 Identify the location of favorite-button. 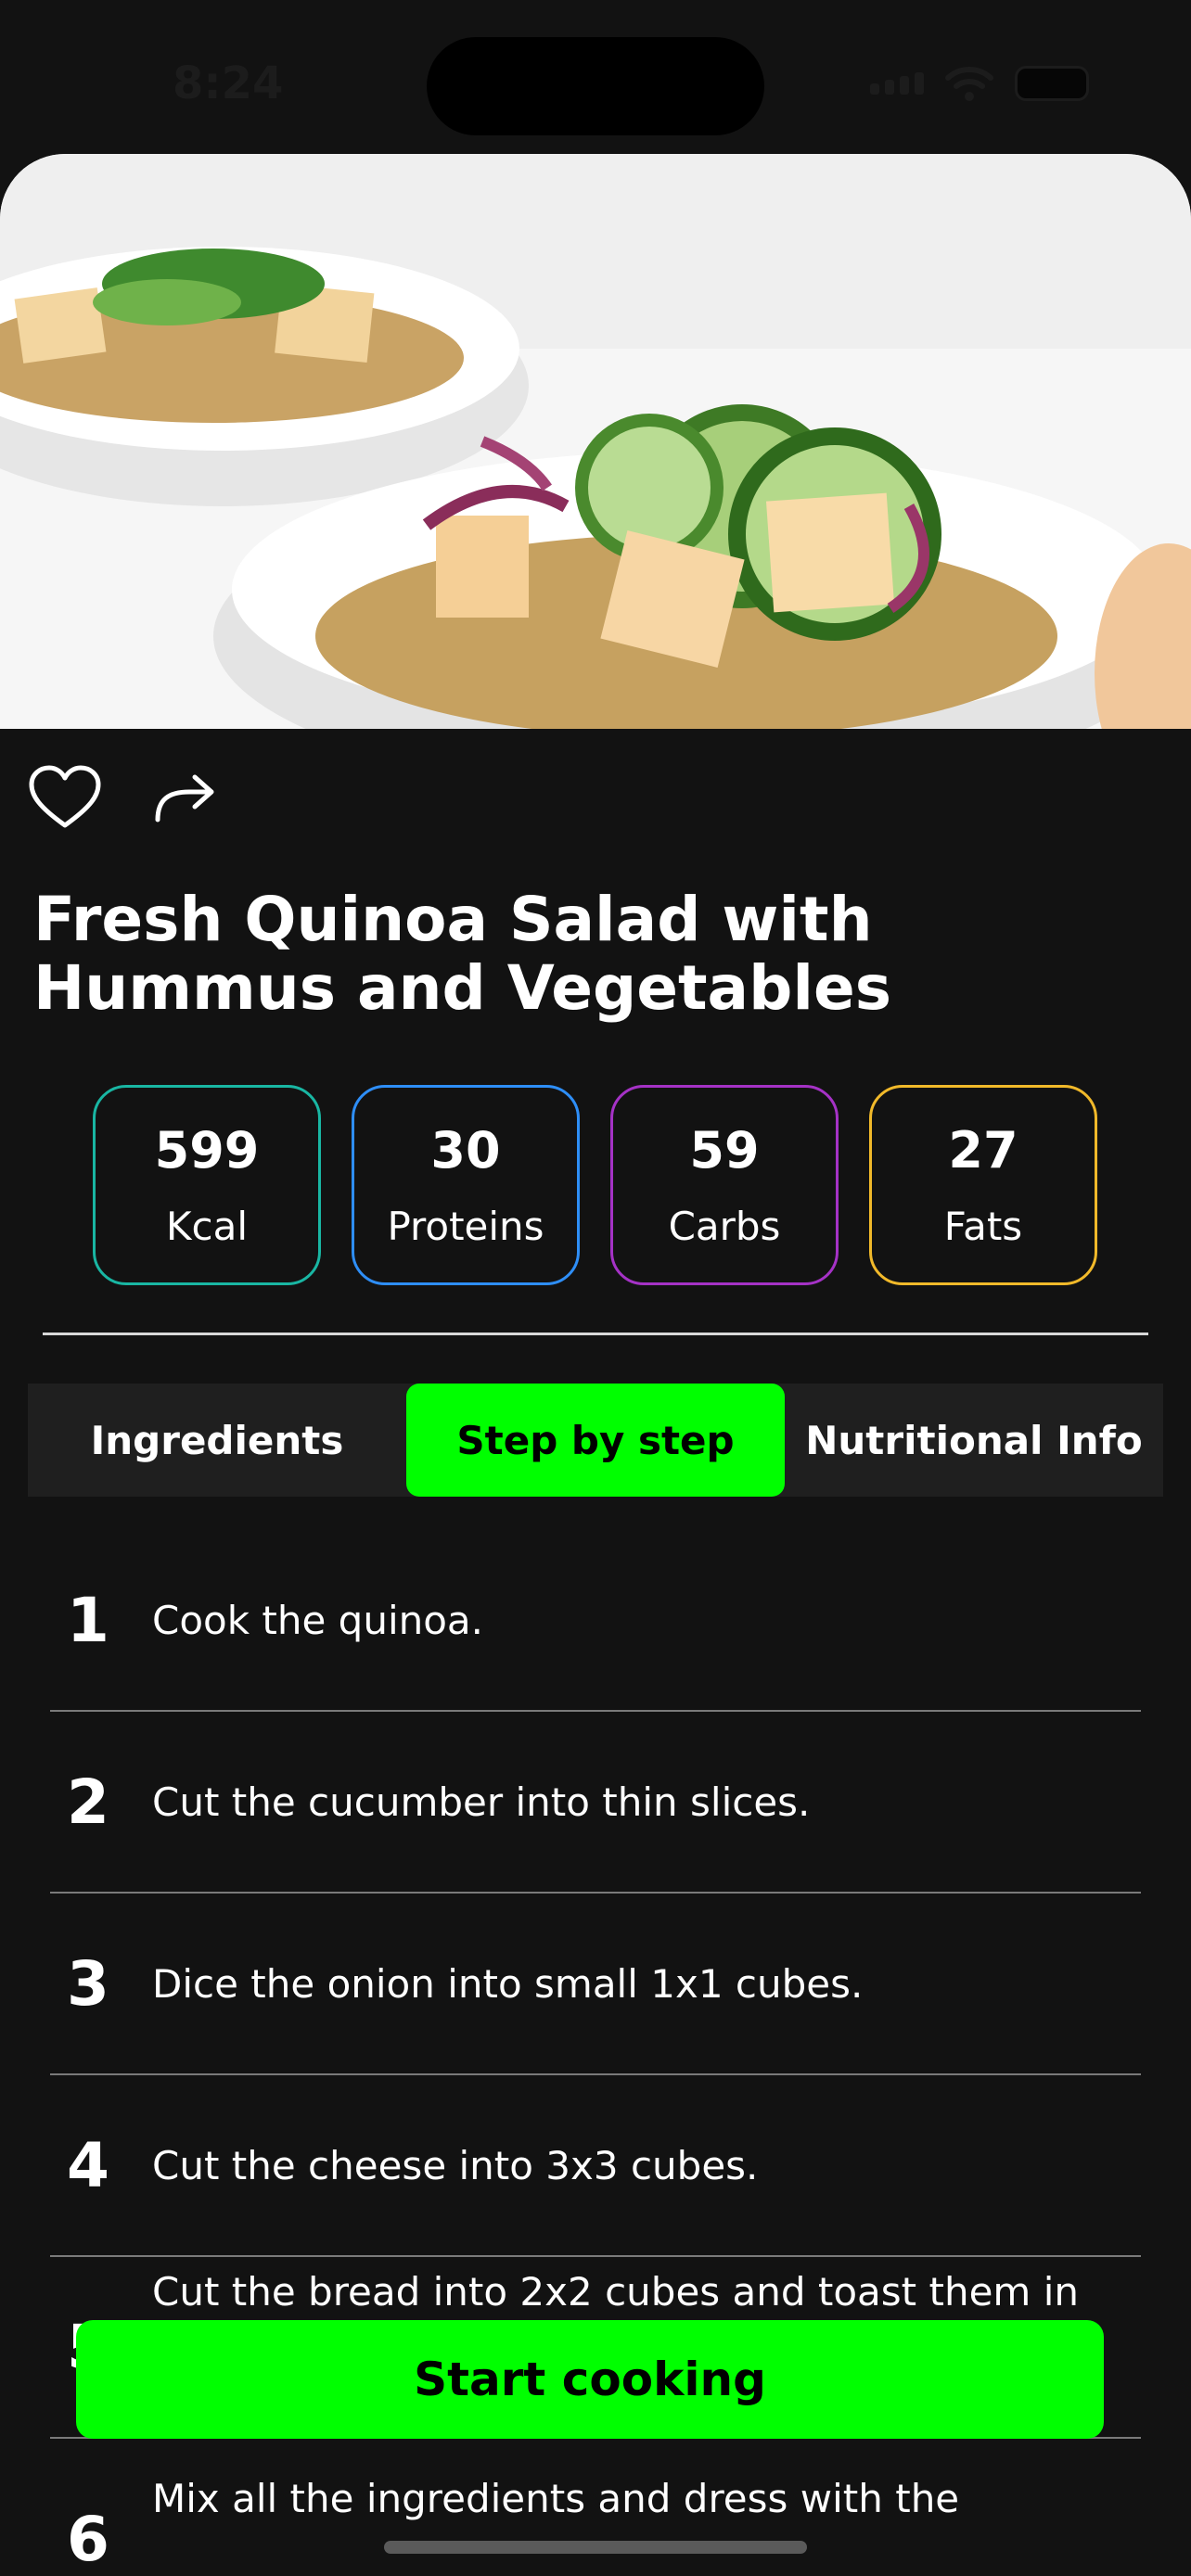
(65, 797).